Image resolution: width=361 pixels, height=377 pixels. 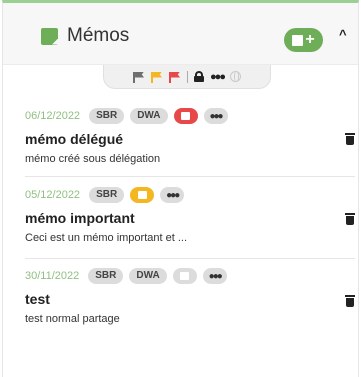 I want to click on add-memo-icon, so click(x=298, y=40).